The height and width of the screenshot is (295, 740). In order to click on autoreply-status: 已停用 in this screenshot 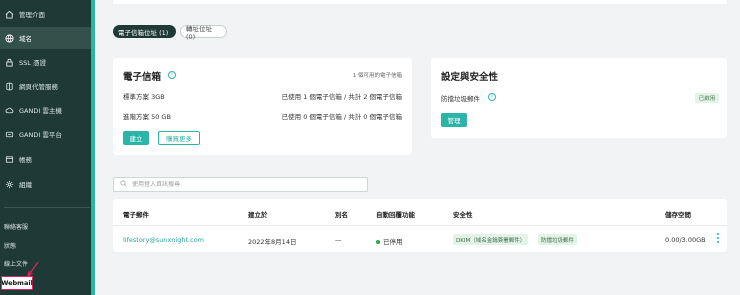, I will do `click(389, 241)`.